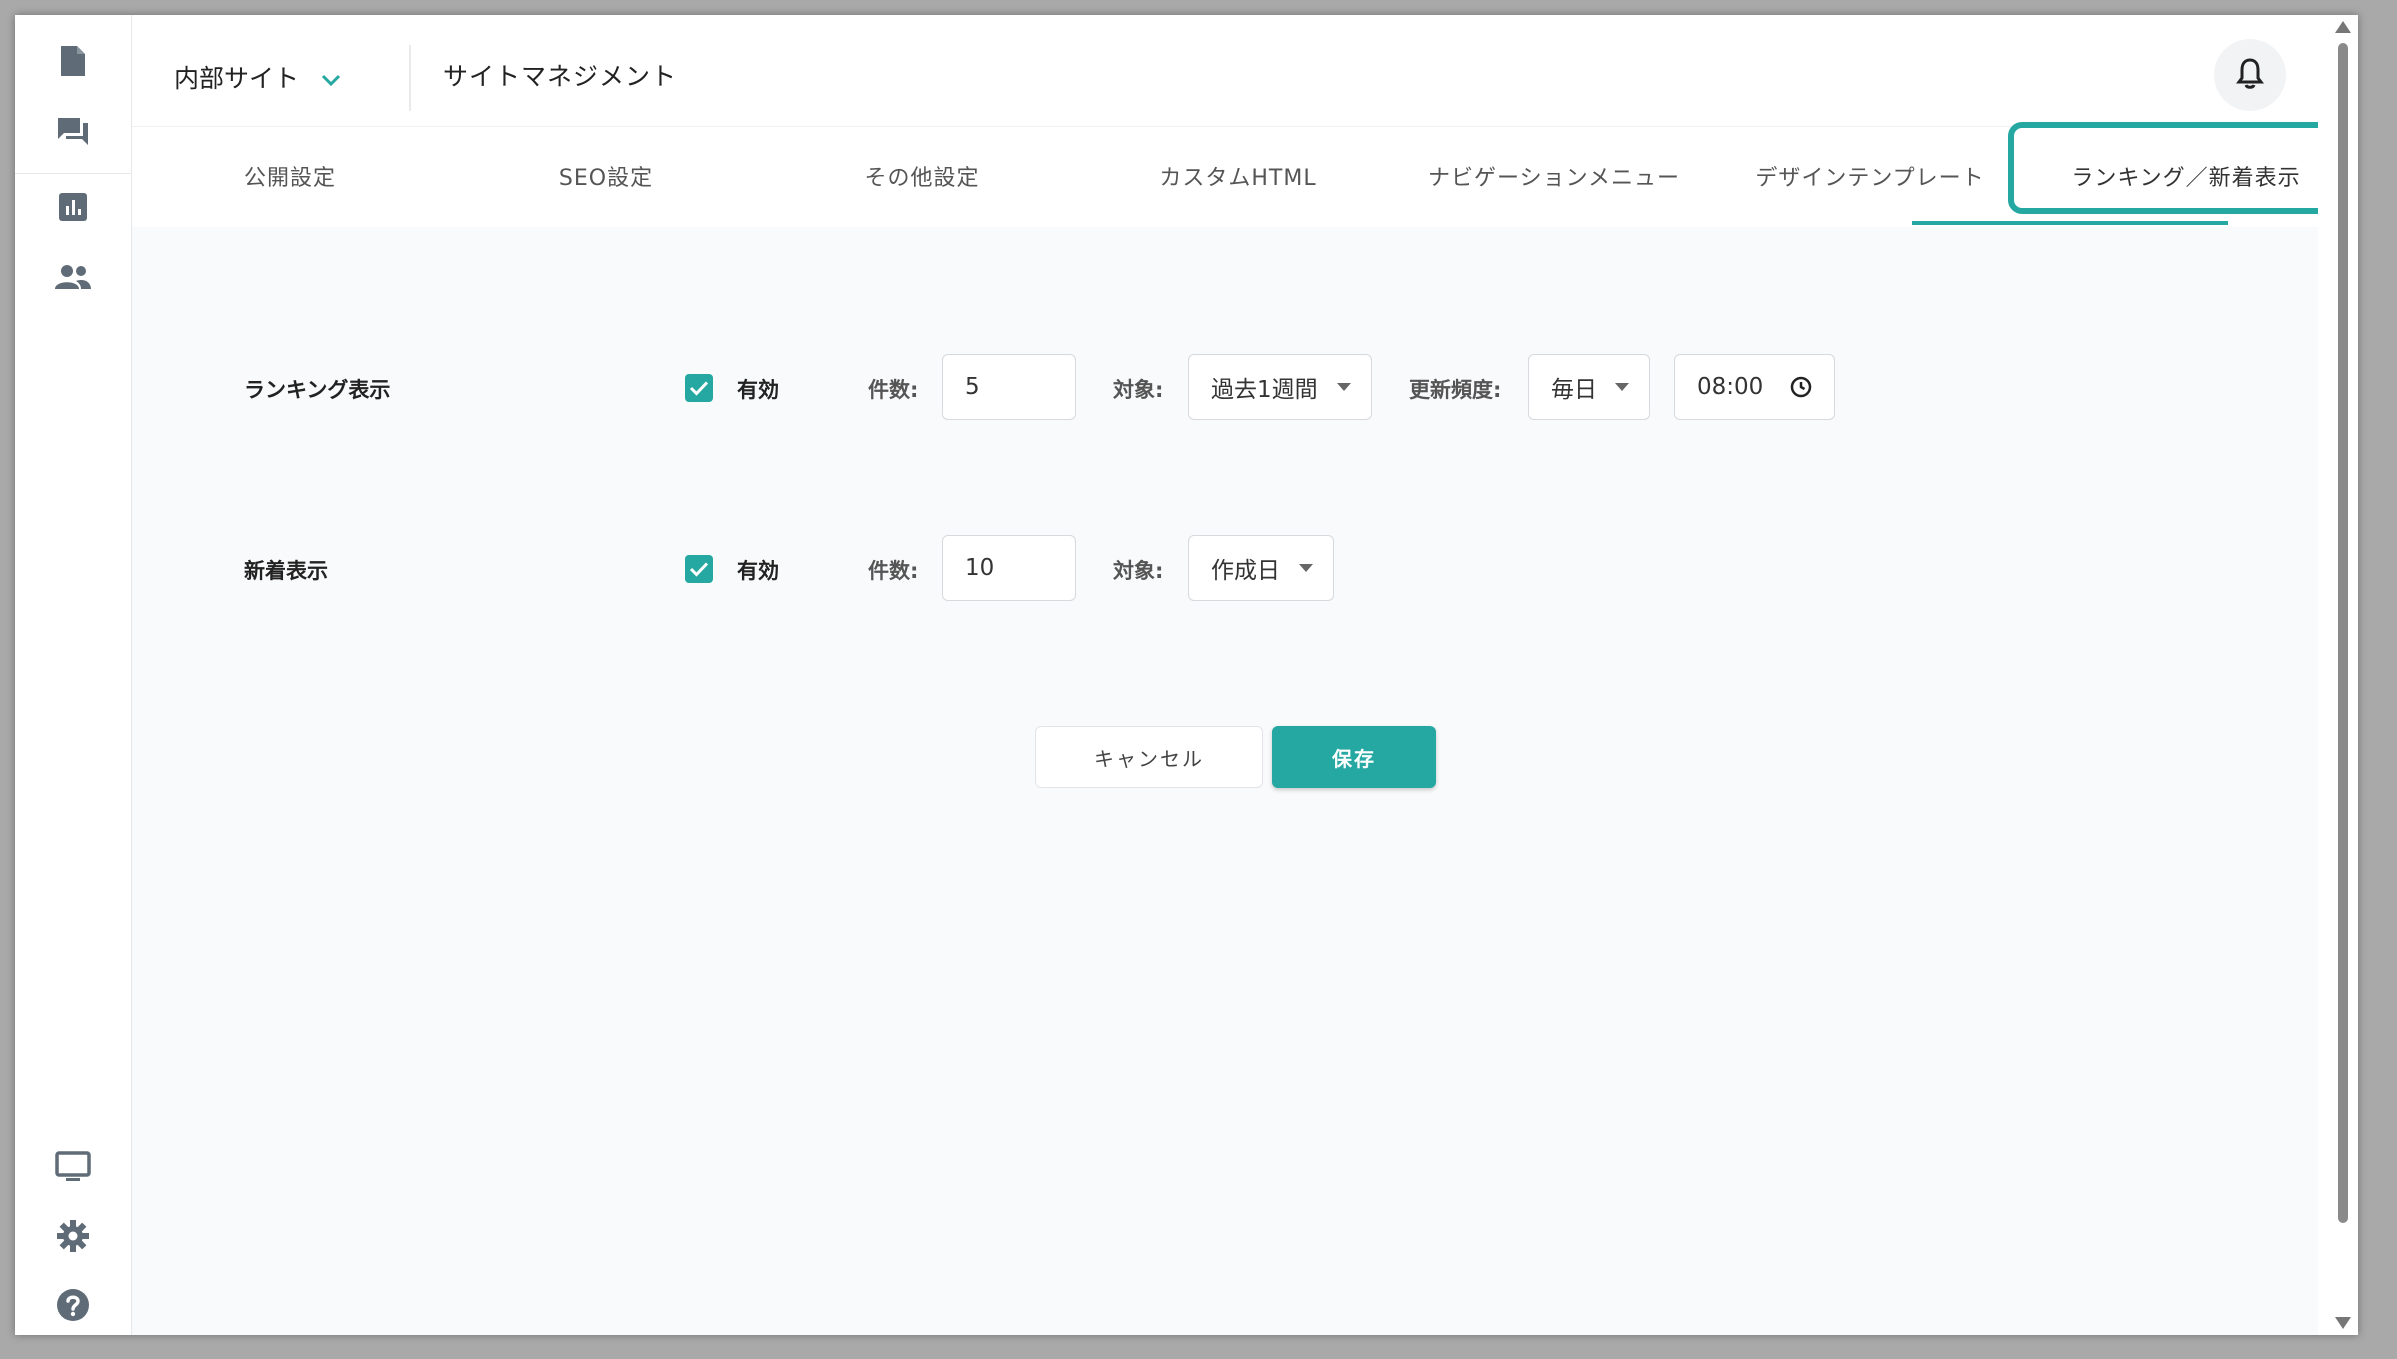 This screenshot has width=2397, height=1359. I want to click on scroll-down-arrow-icon, so click(2343, 1323).